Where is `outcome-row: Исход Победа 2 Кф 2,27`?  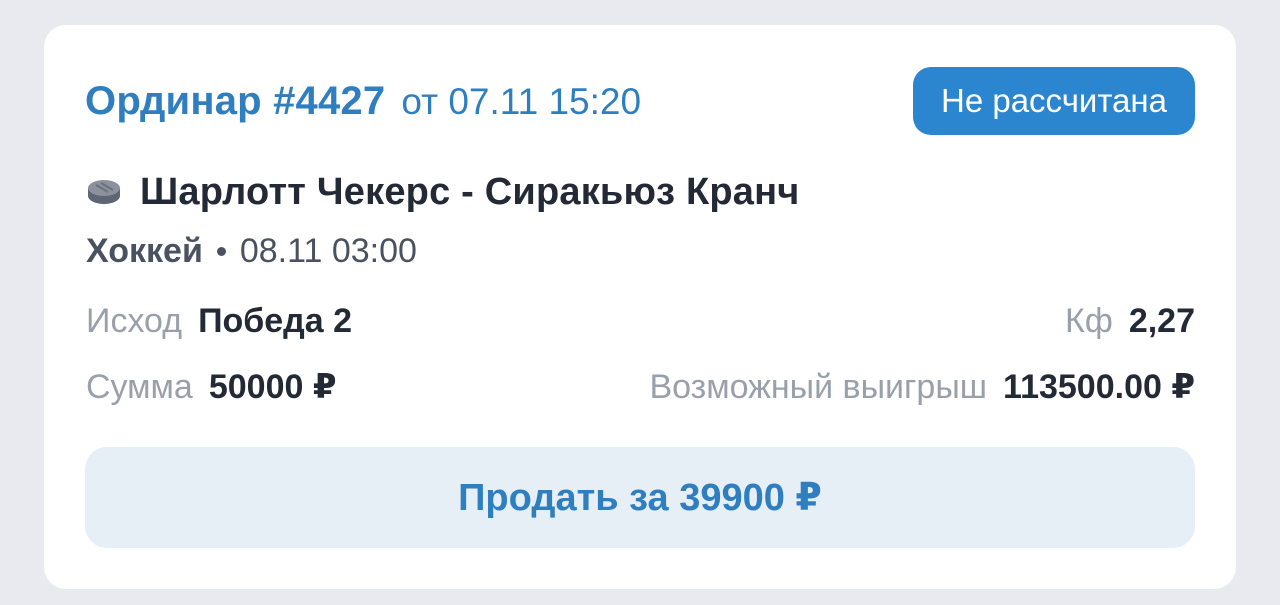
outcome-row: Исход Победа 2 Кф 2,27 is located at coordinates (640, 321).